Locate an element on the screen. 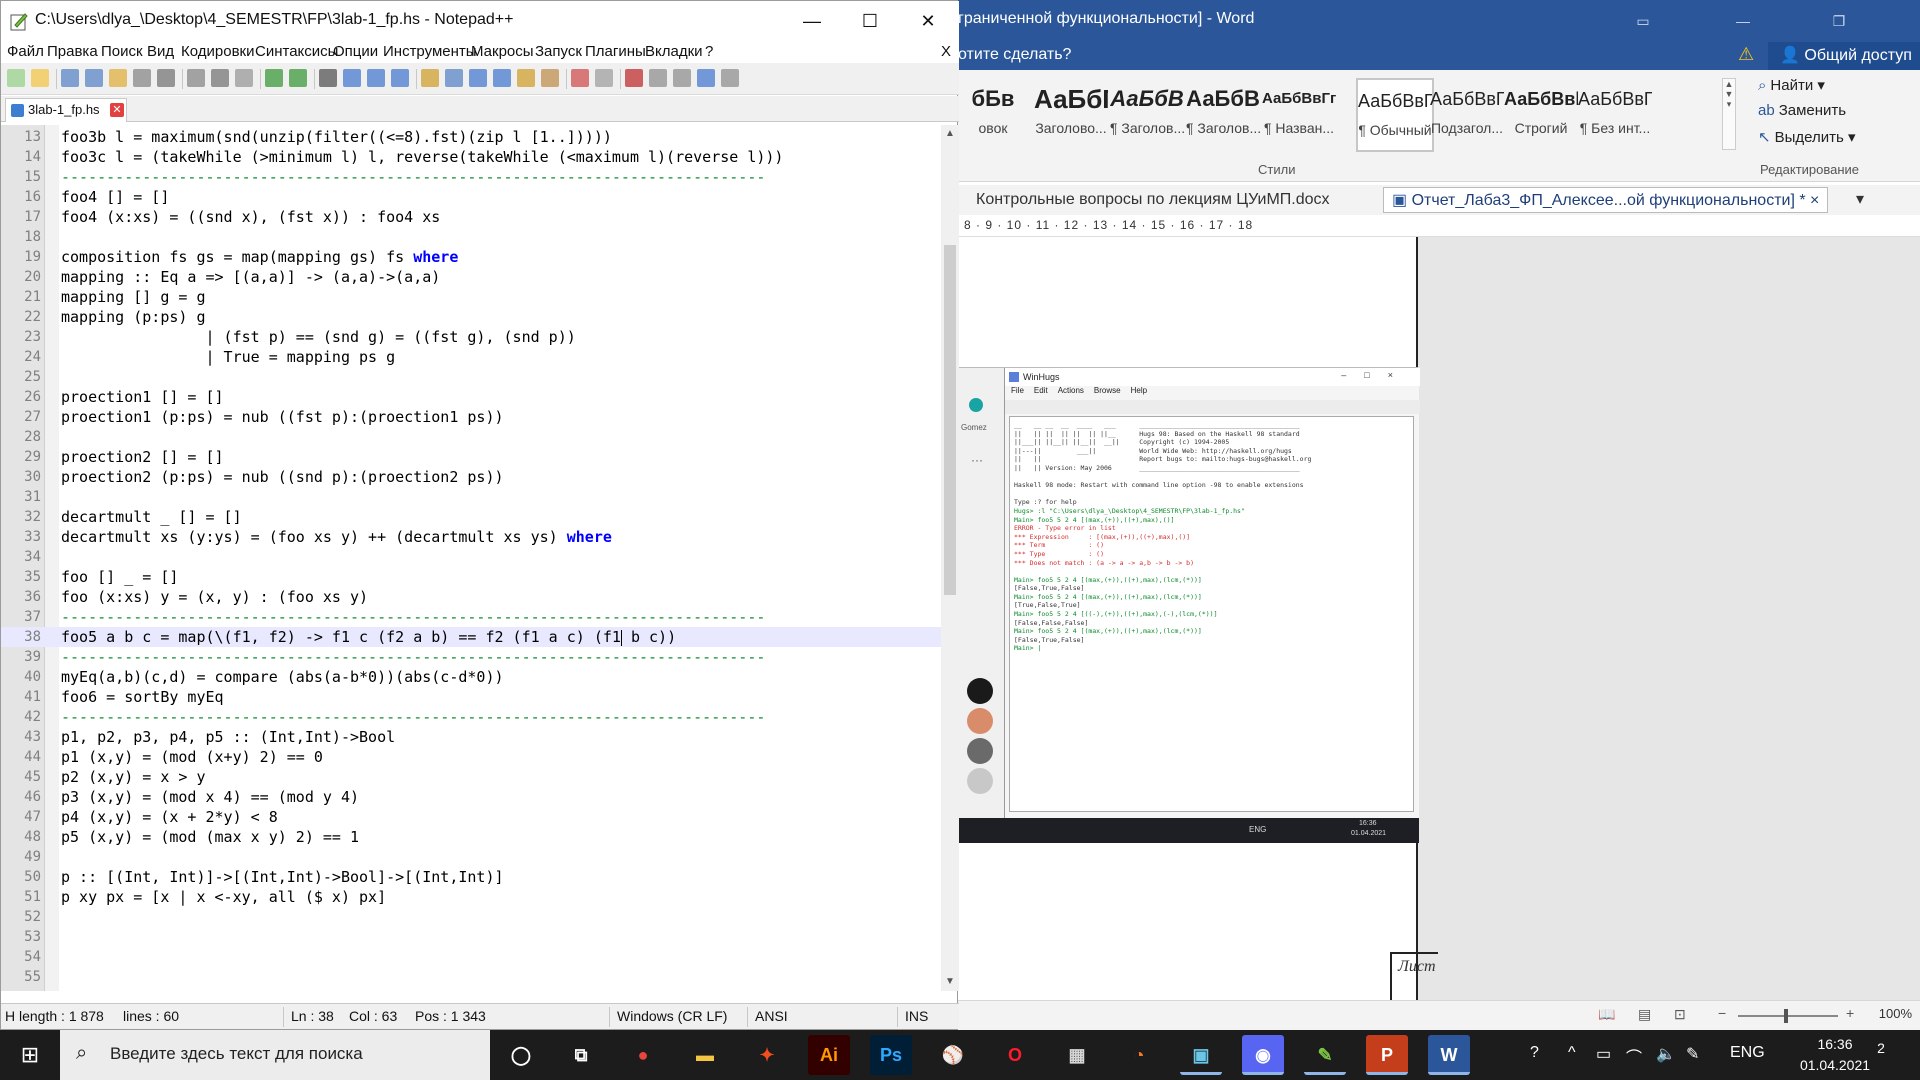 This screenshot has width=1920, height=1080. code-line: 45 p2 (x,y) = x > y is located at coordinates (471, 777).